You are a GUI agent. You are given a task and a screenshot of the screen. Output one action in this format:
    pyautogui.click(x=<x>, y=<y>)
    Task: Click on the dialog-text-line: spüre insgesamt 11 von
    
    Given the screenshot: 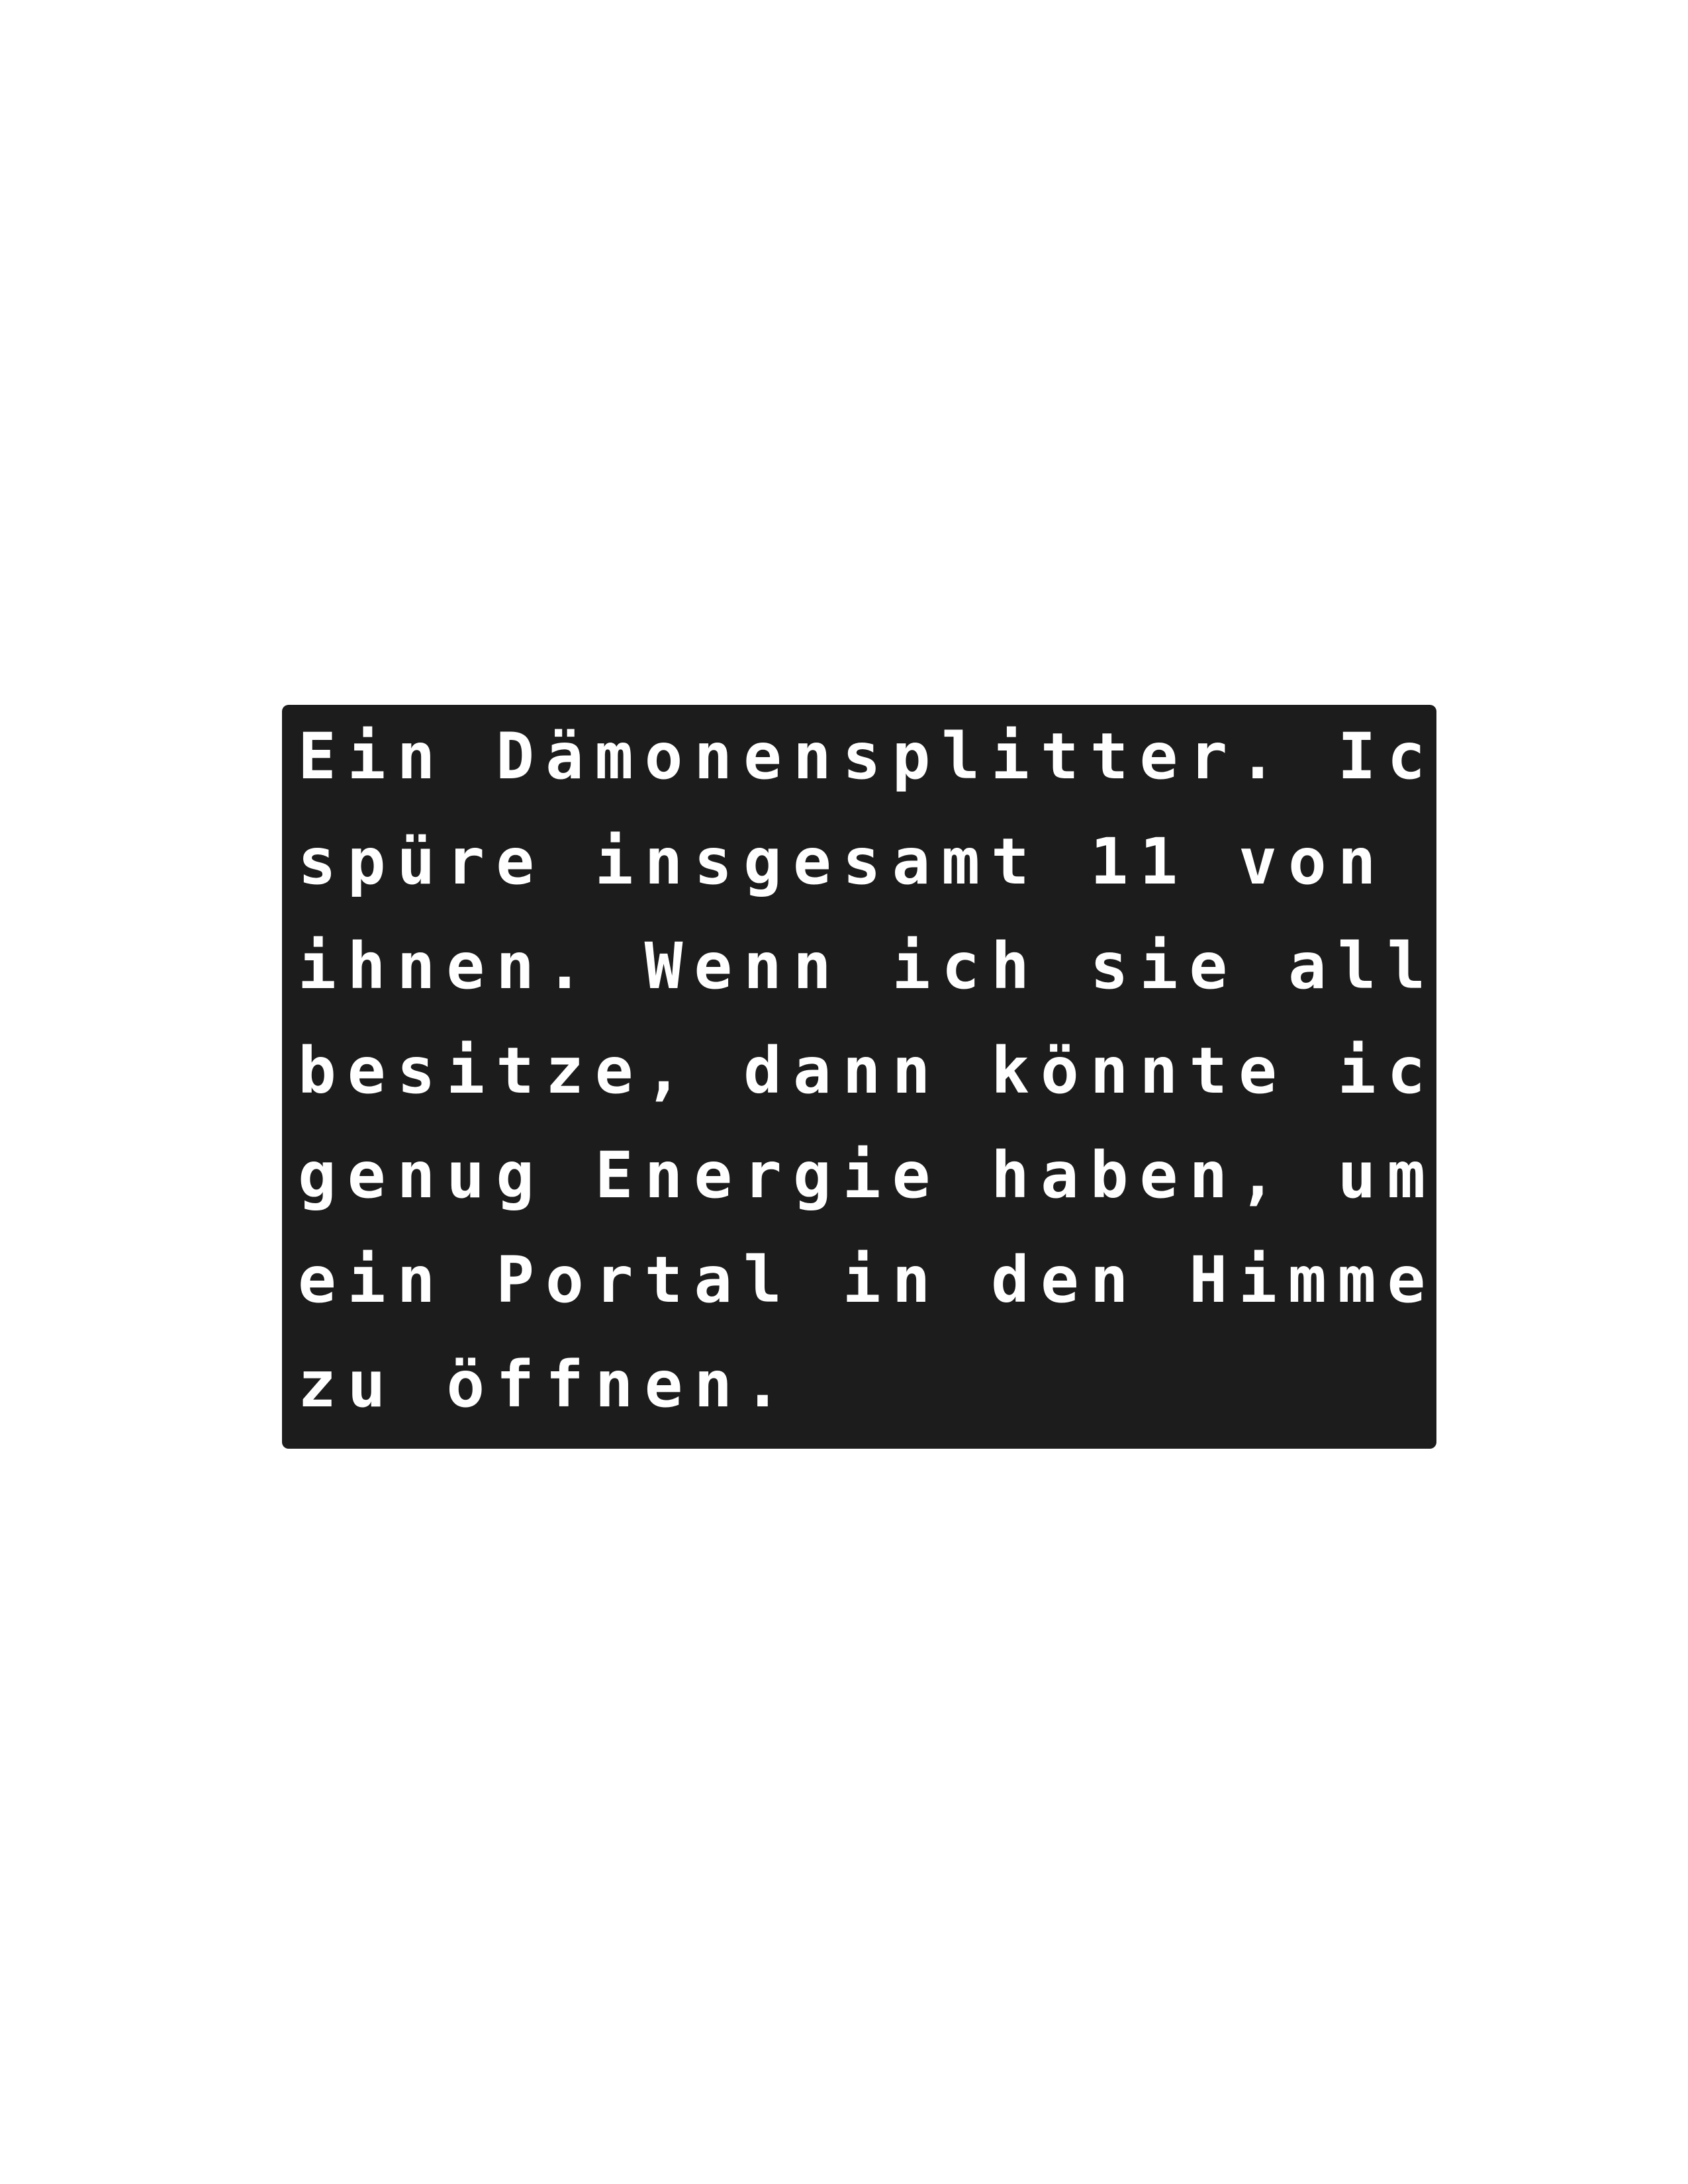 What is the action you would take?
    pyautogui.click(x=842, y=862)
    